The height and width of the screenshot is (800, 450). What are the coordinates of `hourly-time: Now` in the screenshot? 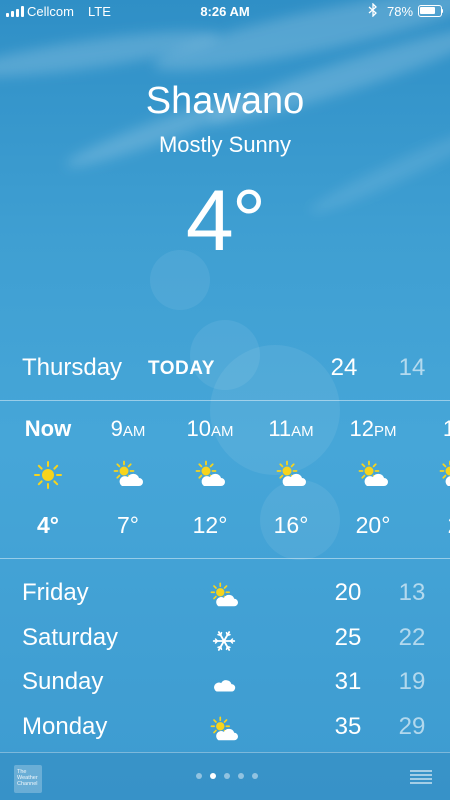 It's located at (48, 429).